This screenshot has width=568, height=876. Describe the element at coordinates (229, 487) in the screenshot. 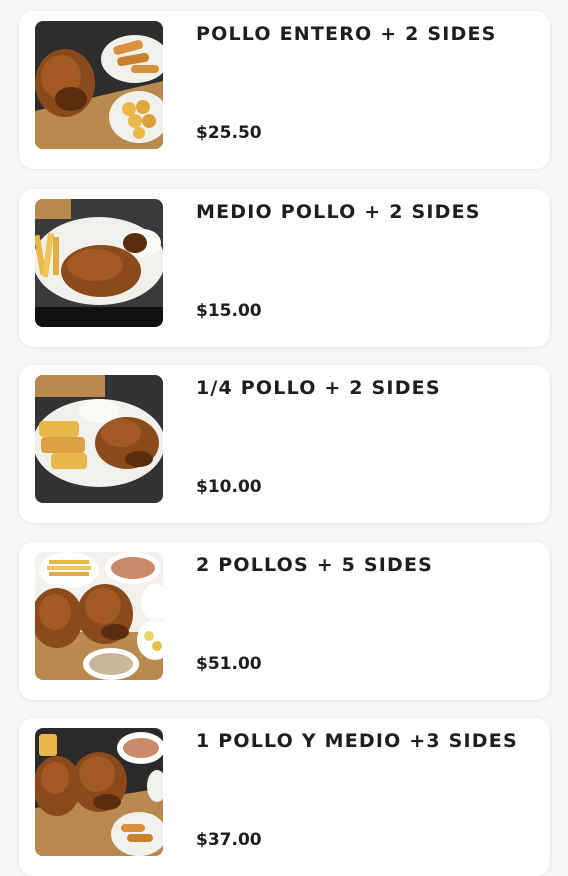

I see `menu-item-price: $10.00` at that location.